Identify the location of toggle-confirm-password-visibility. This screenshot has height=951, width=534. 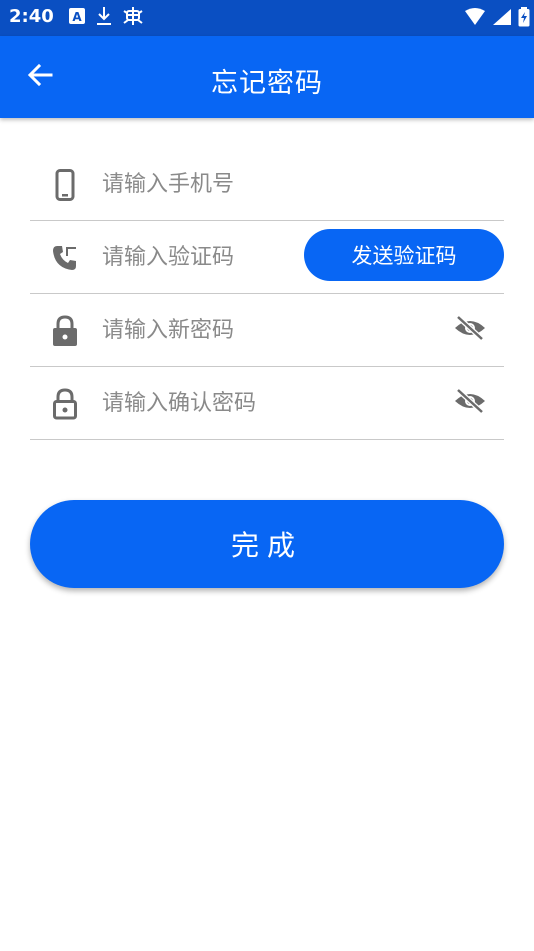
(470, 403).